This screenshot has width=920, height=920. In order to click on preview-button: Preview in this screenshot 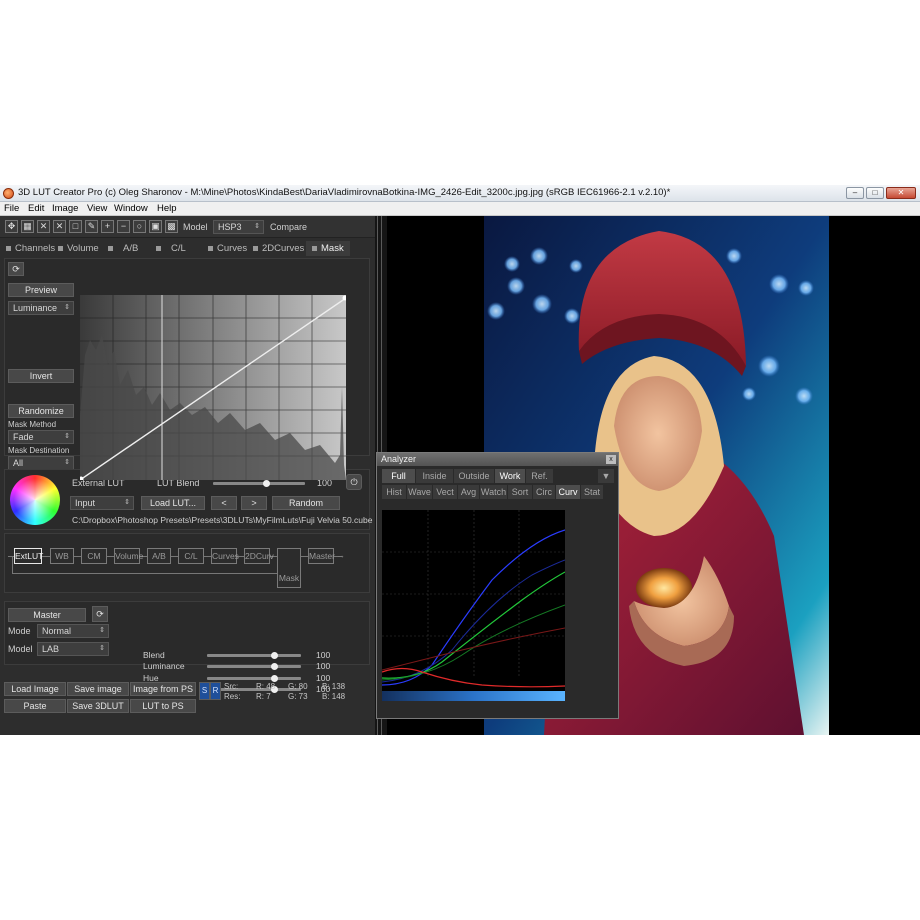, I will do `click(41, 290)`.